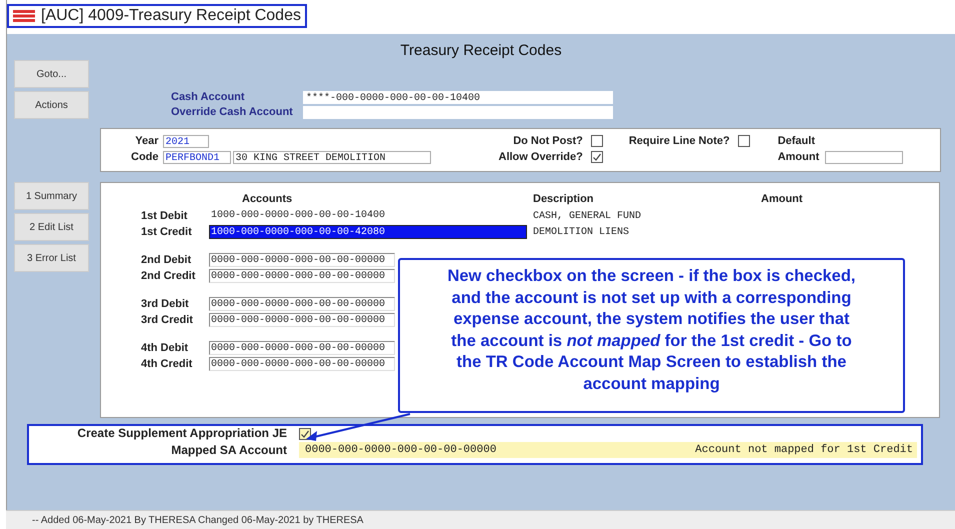 This screenshot has height=529, width=955. What do you see at coordinates (480, 519) in the screenshot?
I see `status-bar: -- Added 06-May-2021 By THERESA Changed 06-May-2021 by THERESA` at bounding box center [480, 519].